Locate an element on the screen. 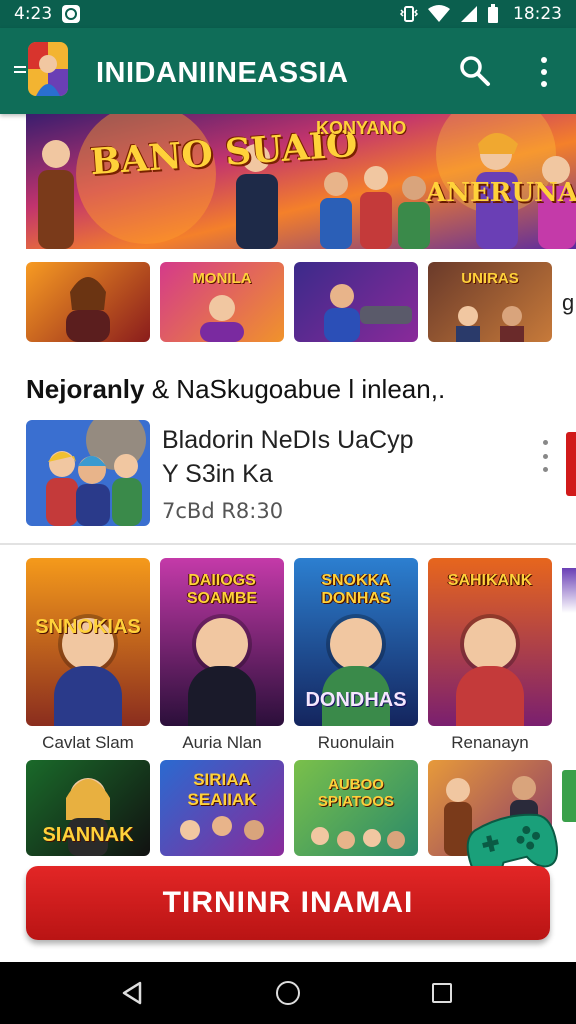 This screenshot has height=1024, width=576. app-bar: INIDANIINEASSIA is located at coordinates (288, 71).